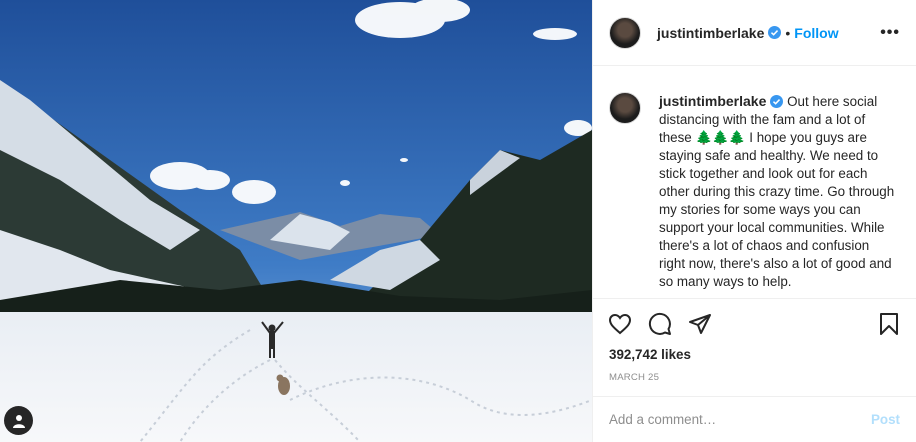 Image resolution: width=916 pixels, height=442 pixels. What do you see at coordinates (816, 33) in the screenshot?
I see `follow-button: Follow` at bounding box center [816, 33].